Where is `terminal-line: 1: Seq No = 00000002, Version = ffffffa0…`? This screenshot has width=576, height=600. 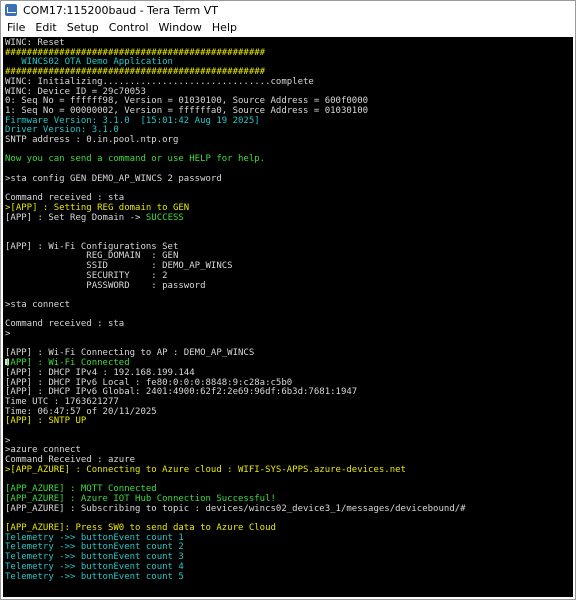
terminal-line: 1: Seq No = 00000002, Version = ffffffa0… is located at coordinates (186, 111).